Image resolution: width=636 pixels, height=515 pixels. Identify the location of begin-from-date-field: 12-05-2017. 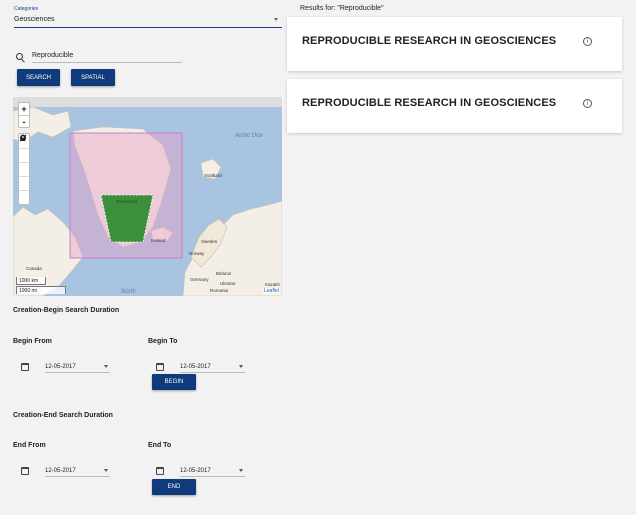
(77, 367).